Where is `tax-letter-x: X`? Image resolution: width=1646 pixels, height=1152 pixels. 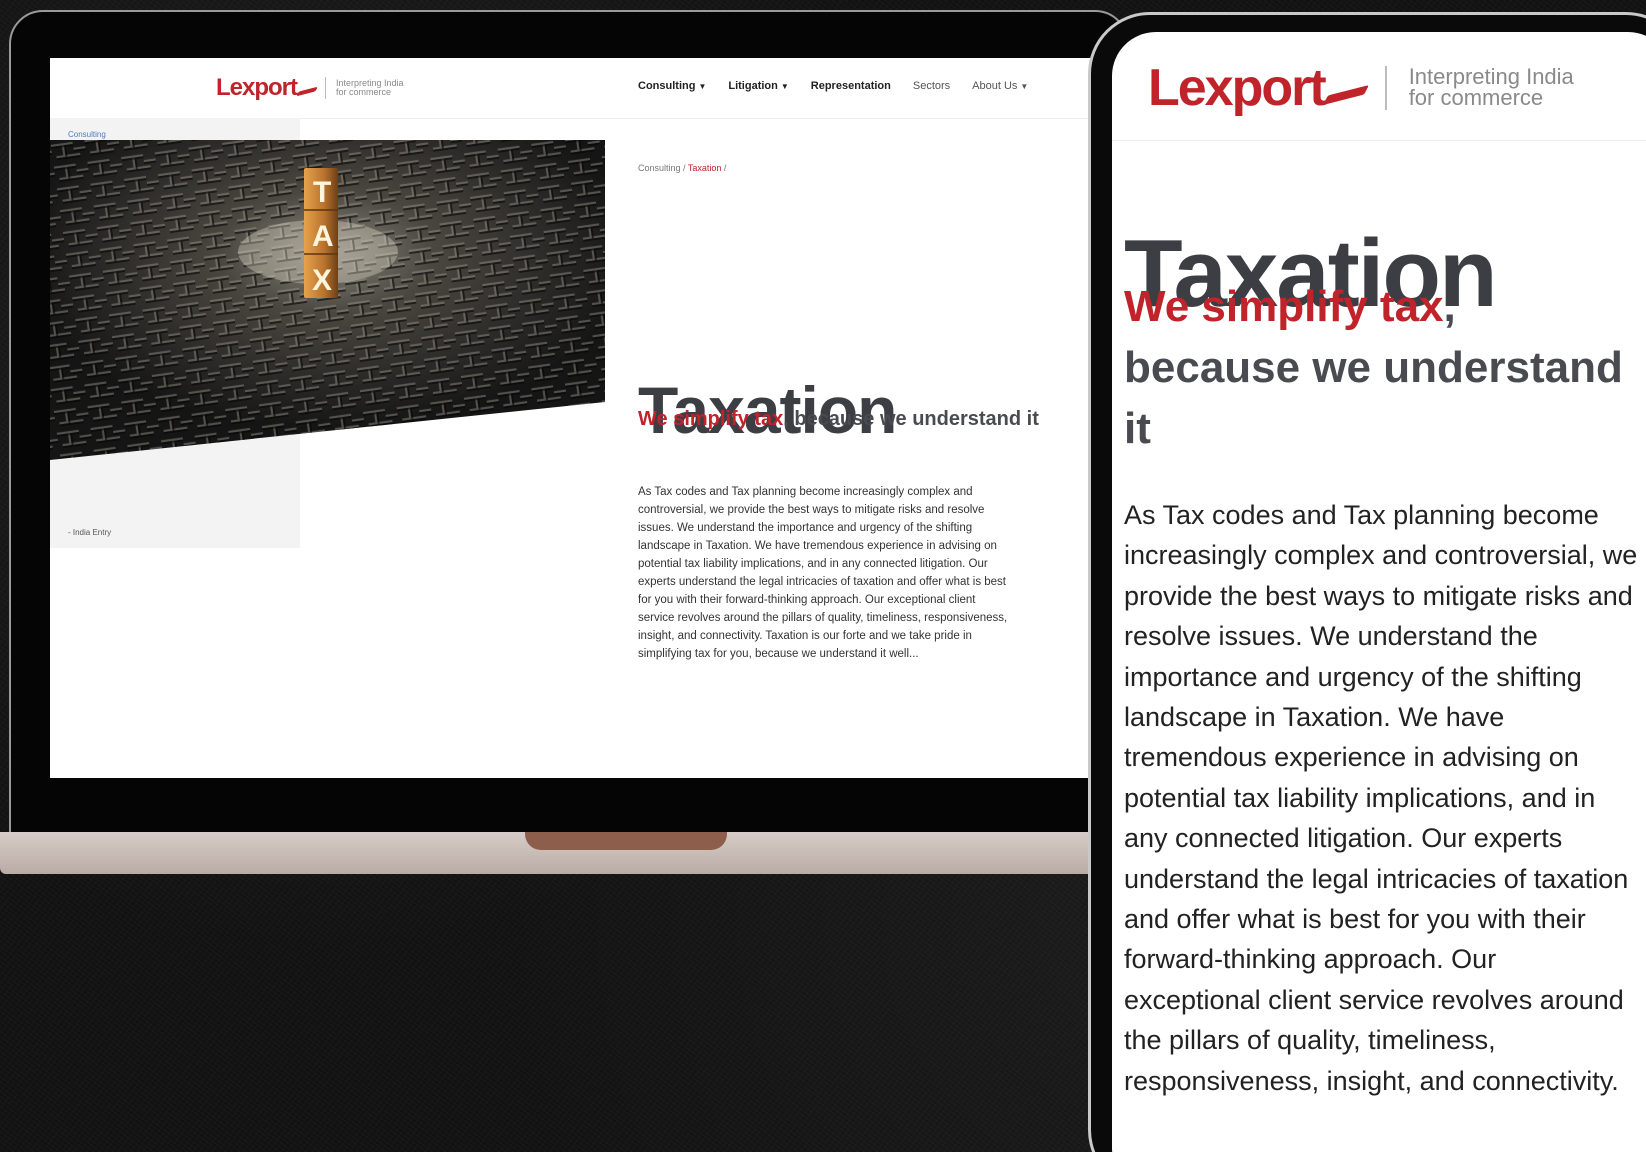
tax-letter-x: X is located at coordinates (322, 280).